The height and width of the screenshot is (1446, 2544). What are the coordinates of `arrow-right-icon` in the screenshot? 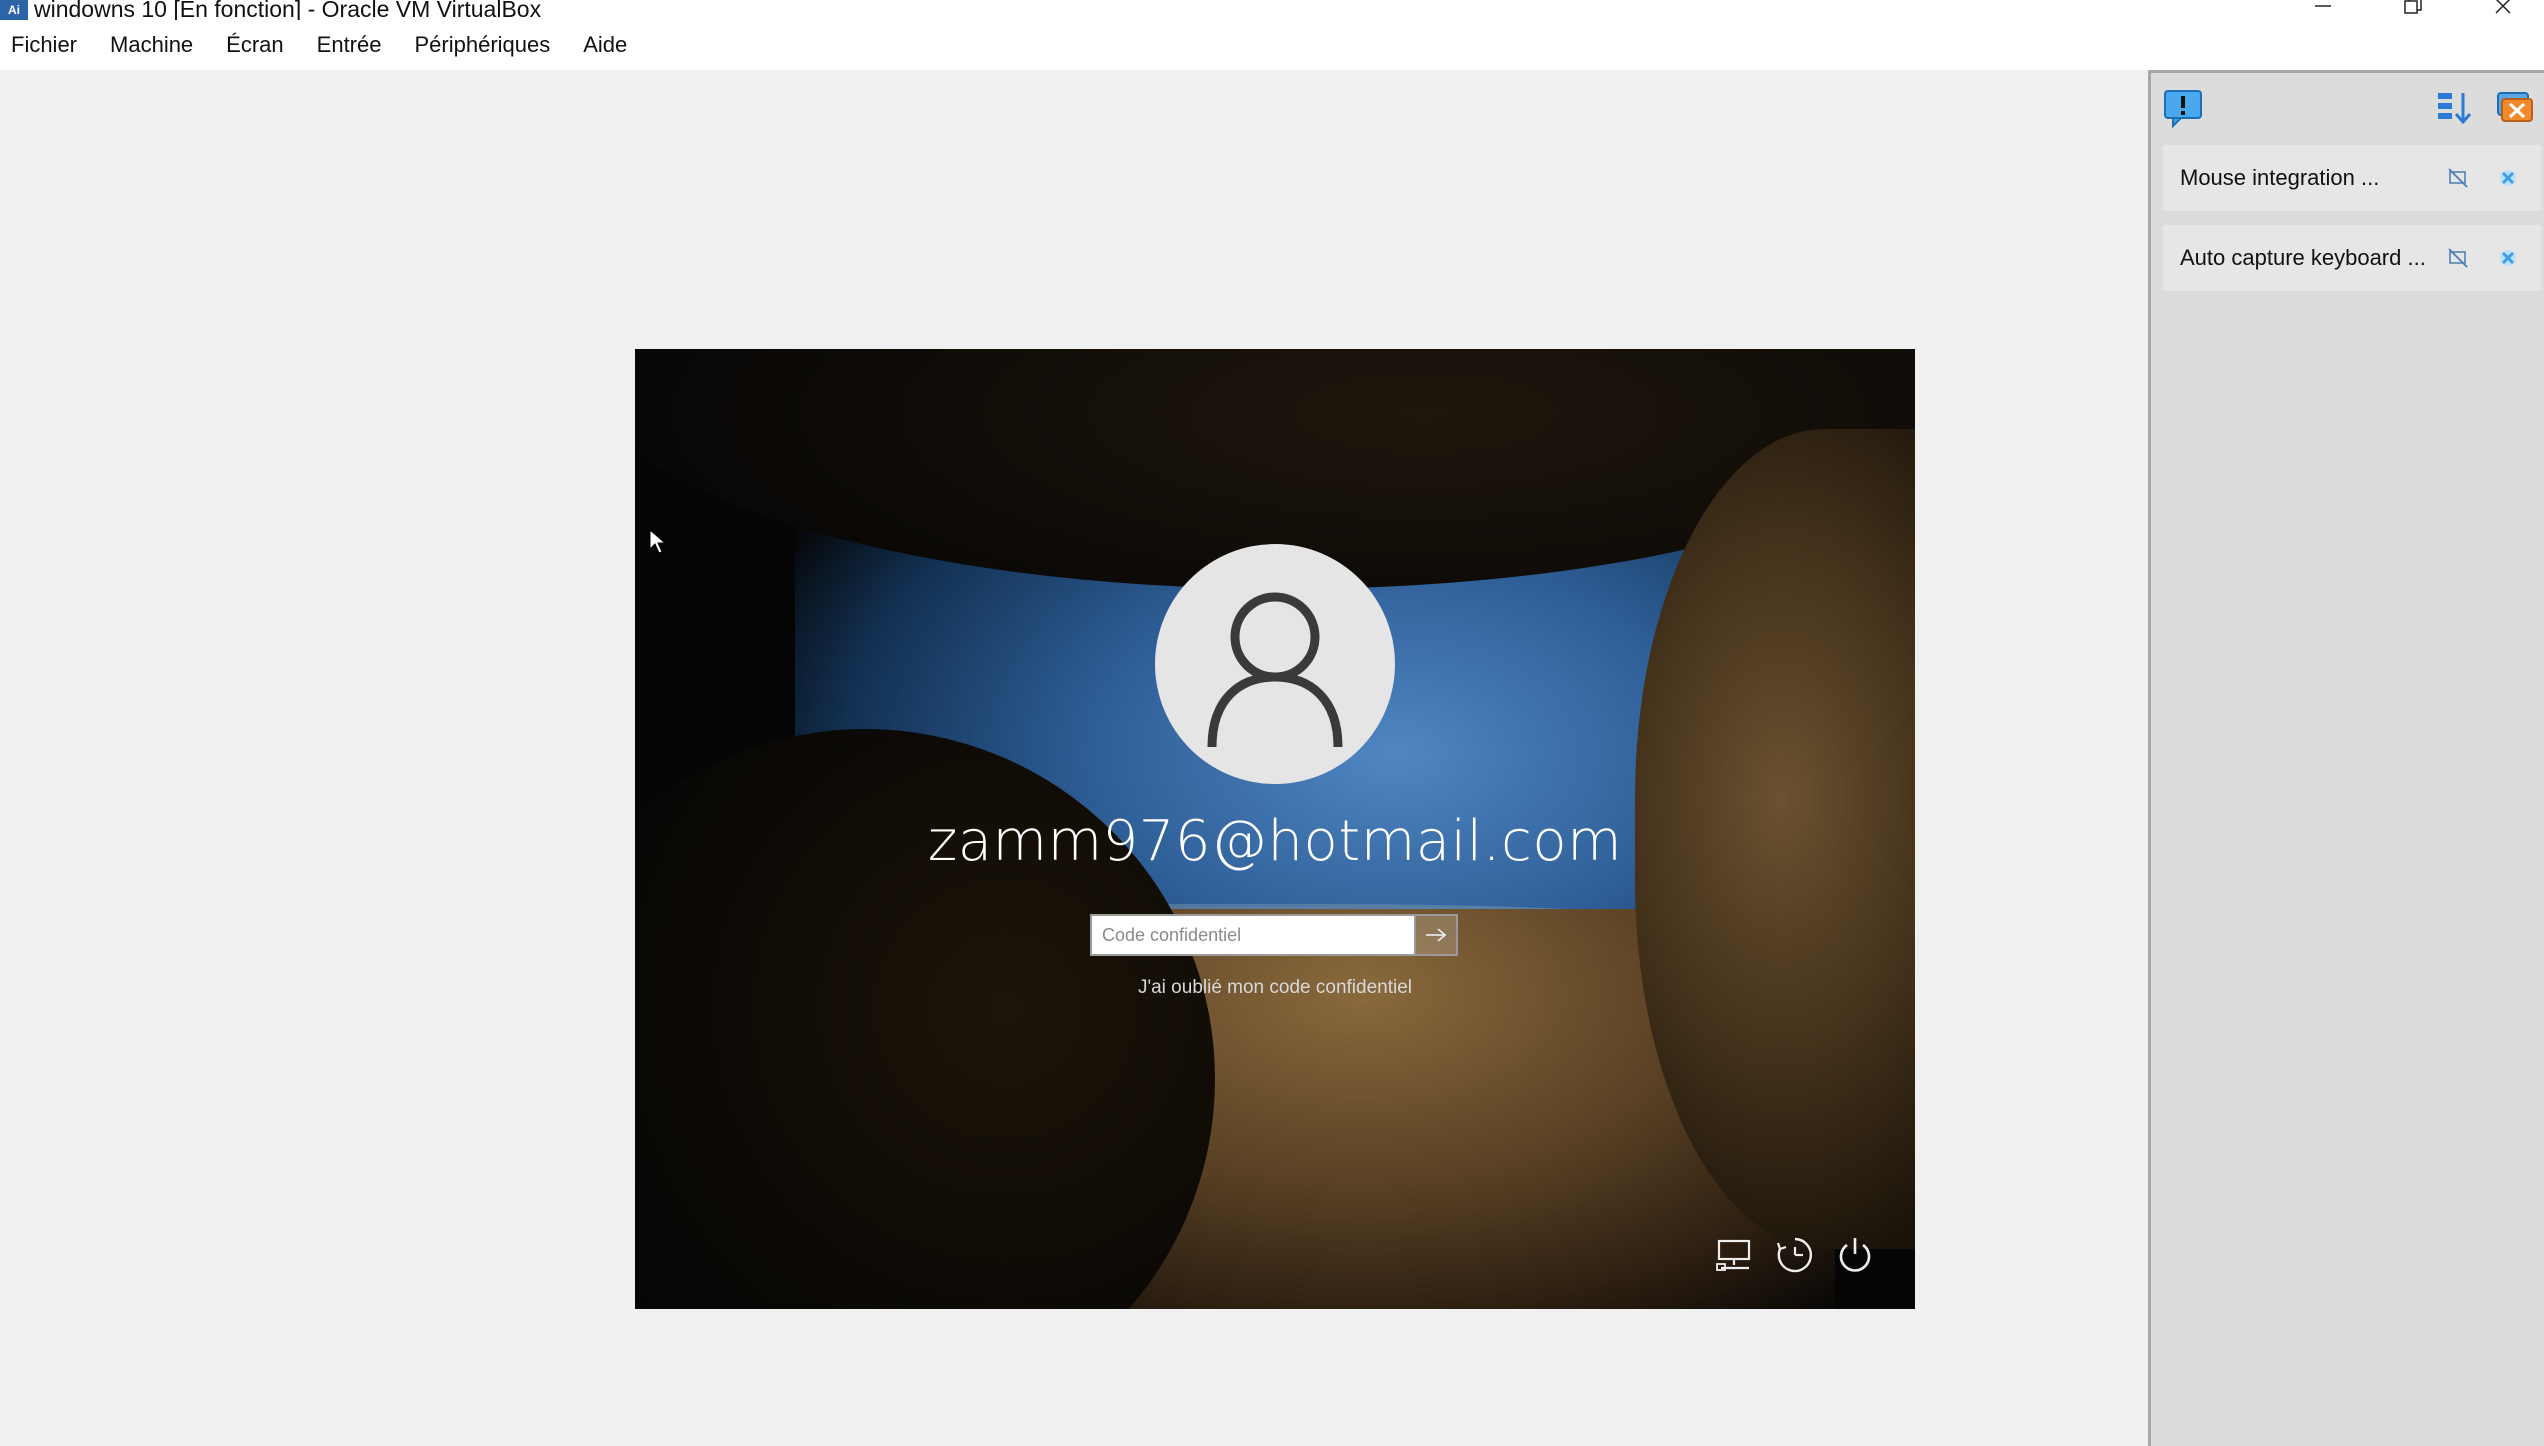 It's located at (1436, 935).